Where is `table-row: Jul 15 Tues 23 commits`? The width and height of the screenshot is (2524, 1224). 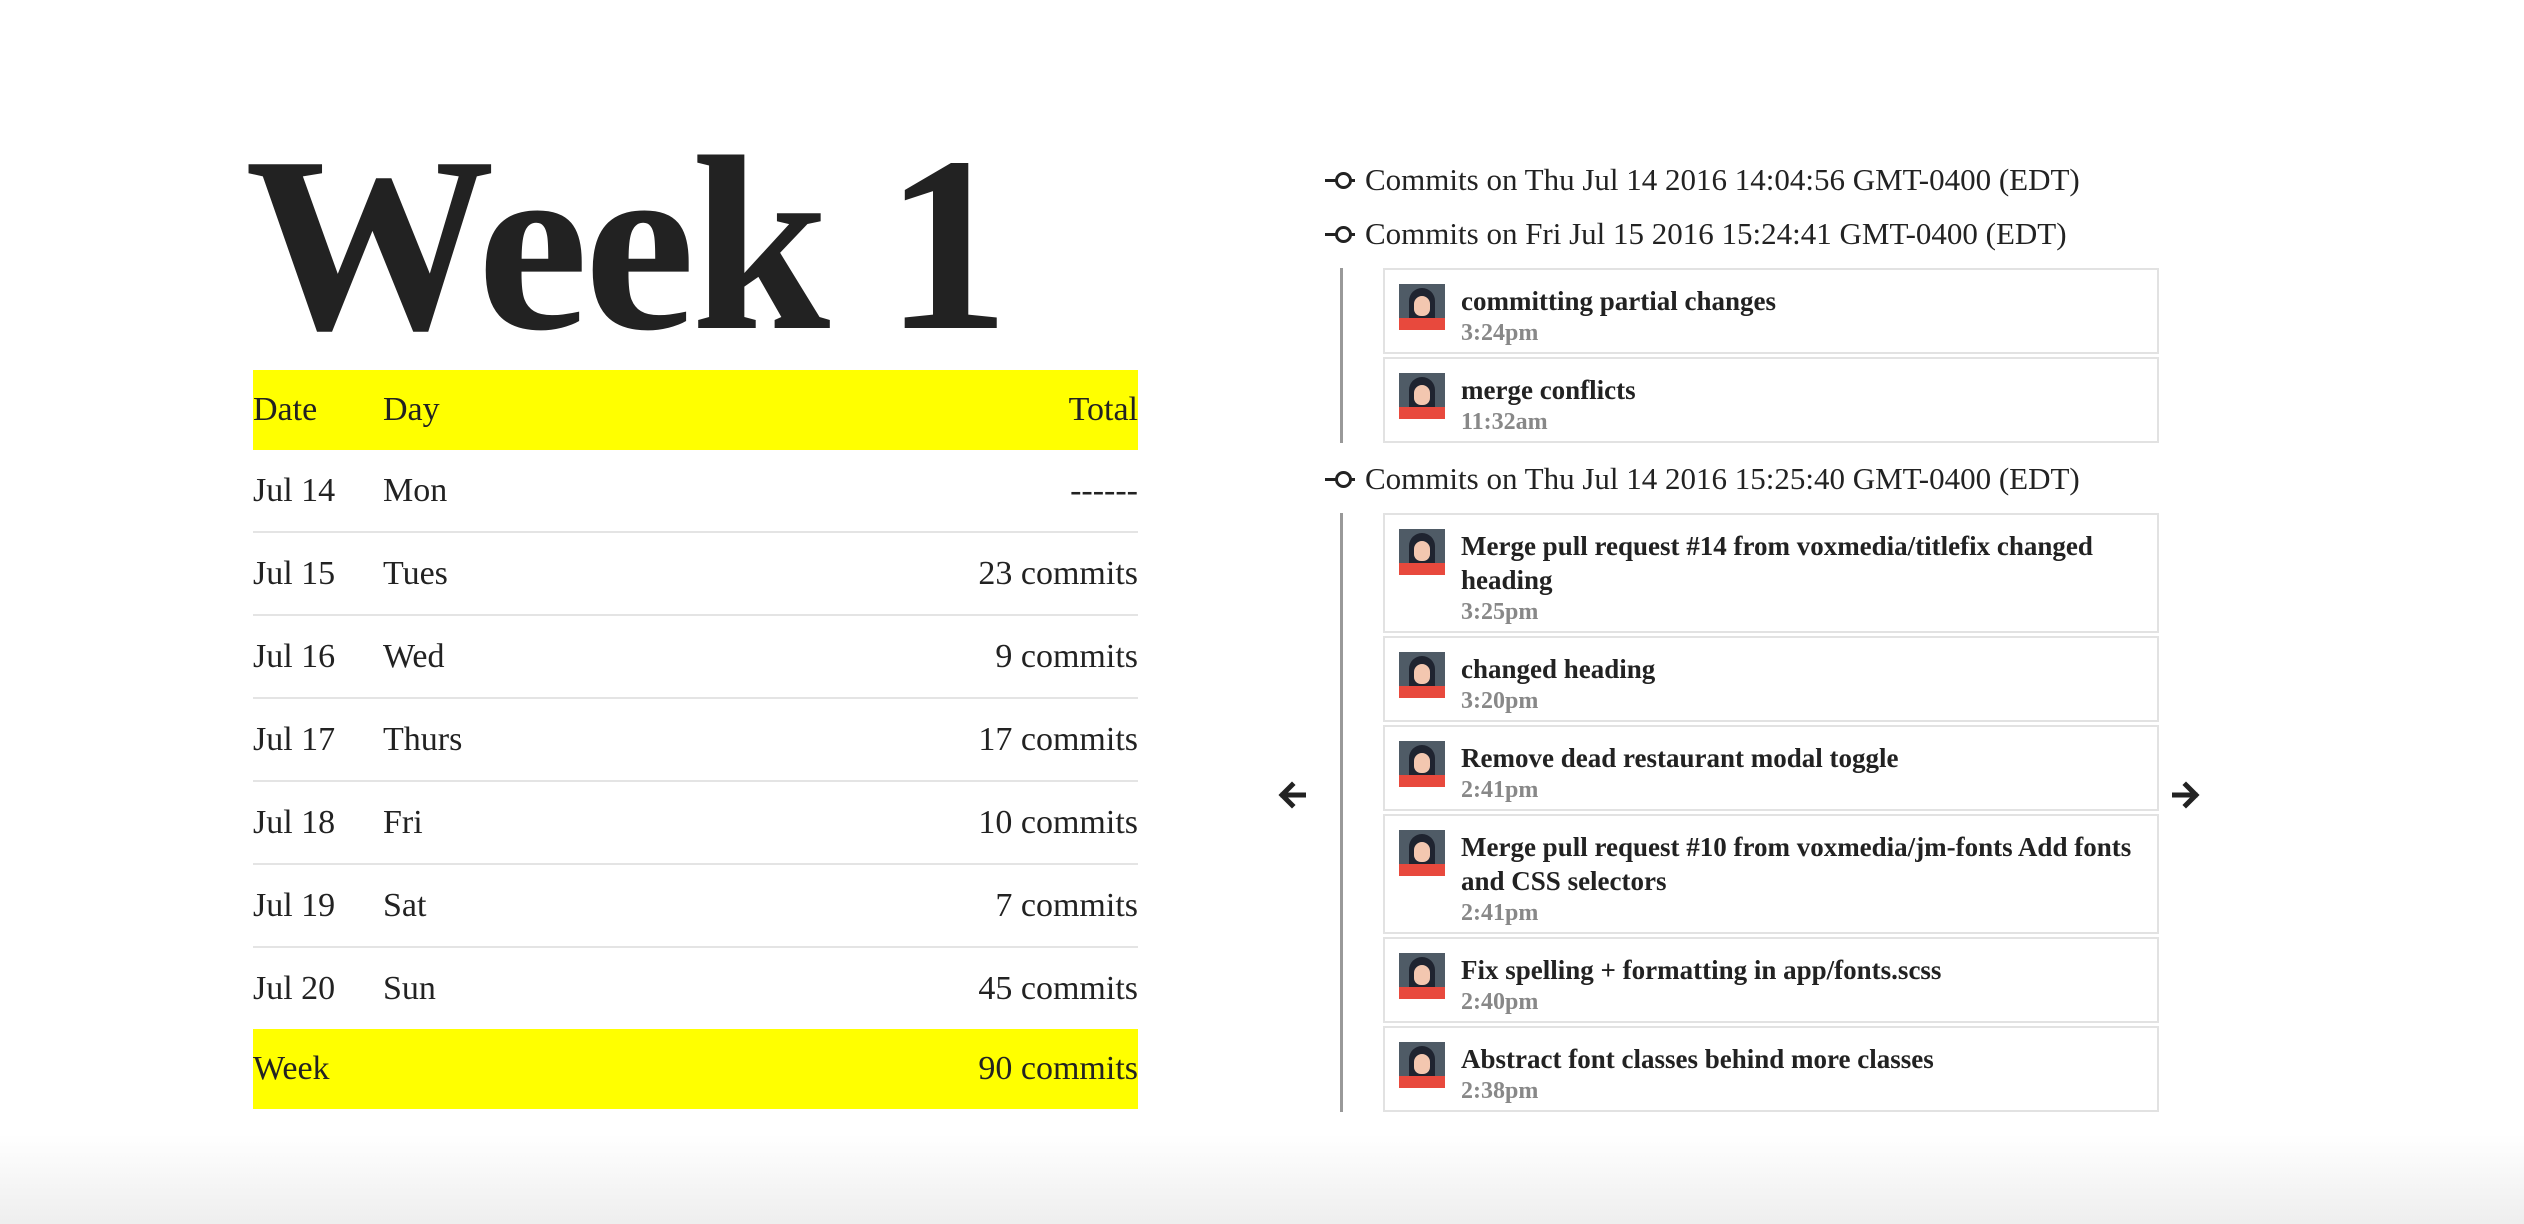
table-row: Jul 15 Tues 23 commits is located at coordinates (695, 574).